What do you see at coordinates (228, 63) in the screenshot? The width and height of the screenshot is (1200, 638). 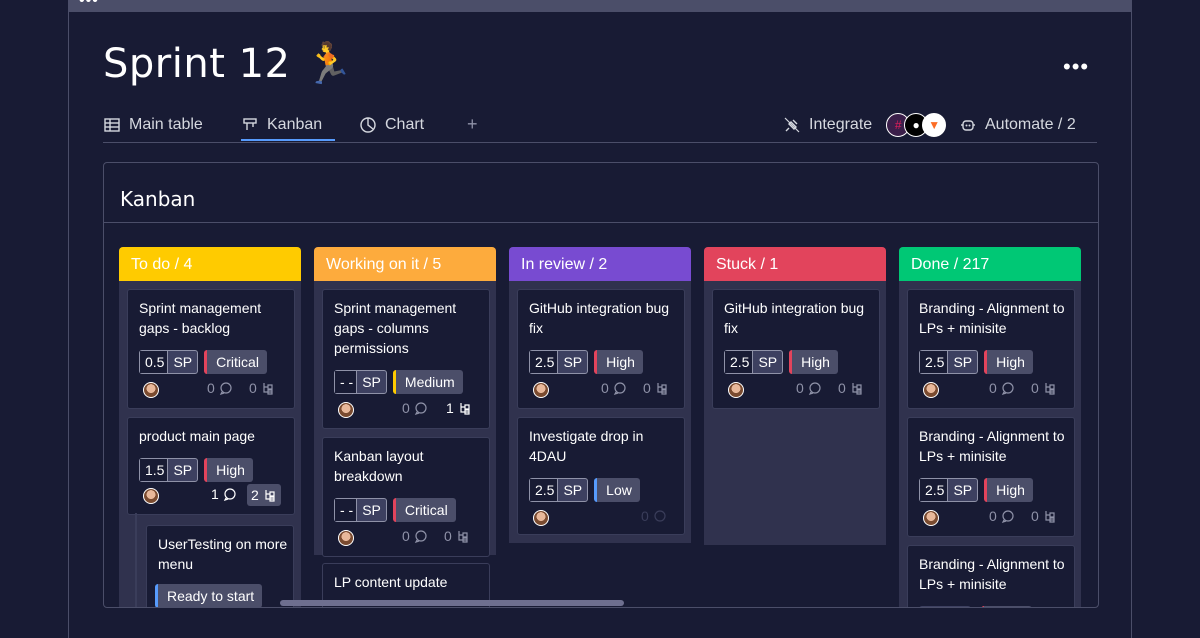 I see `board-title: Sprint 12 🏃` at bounding box center [228, 63].